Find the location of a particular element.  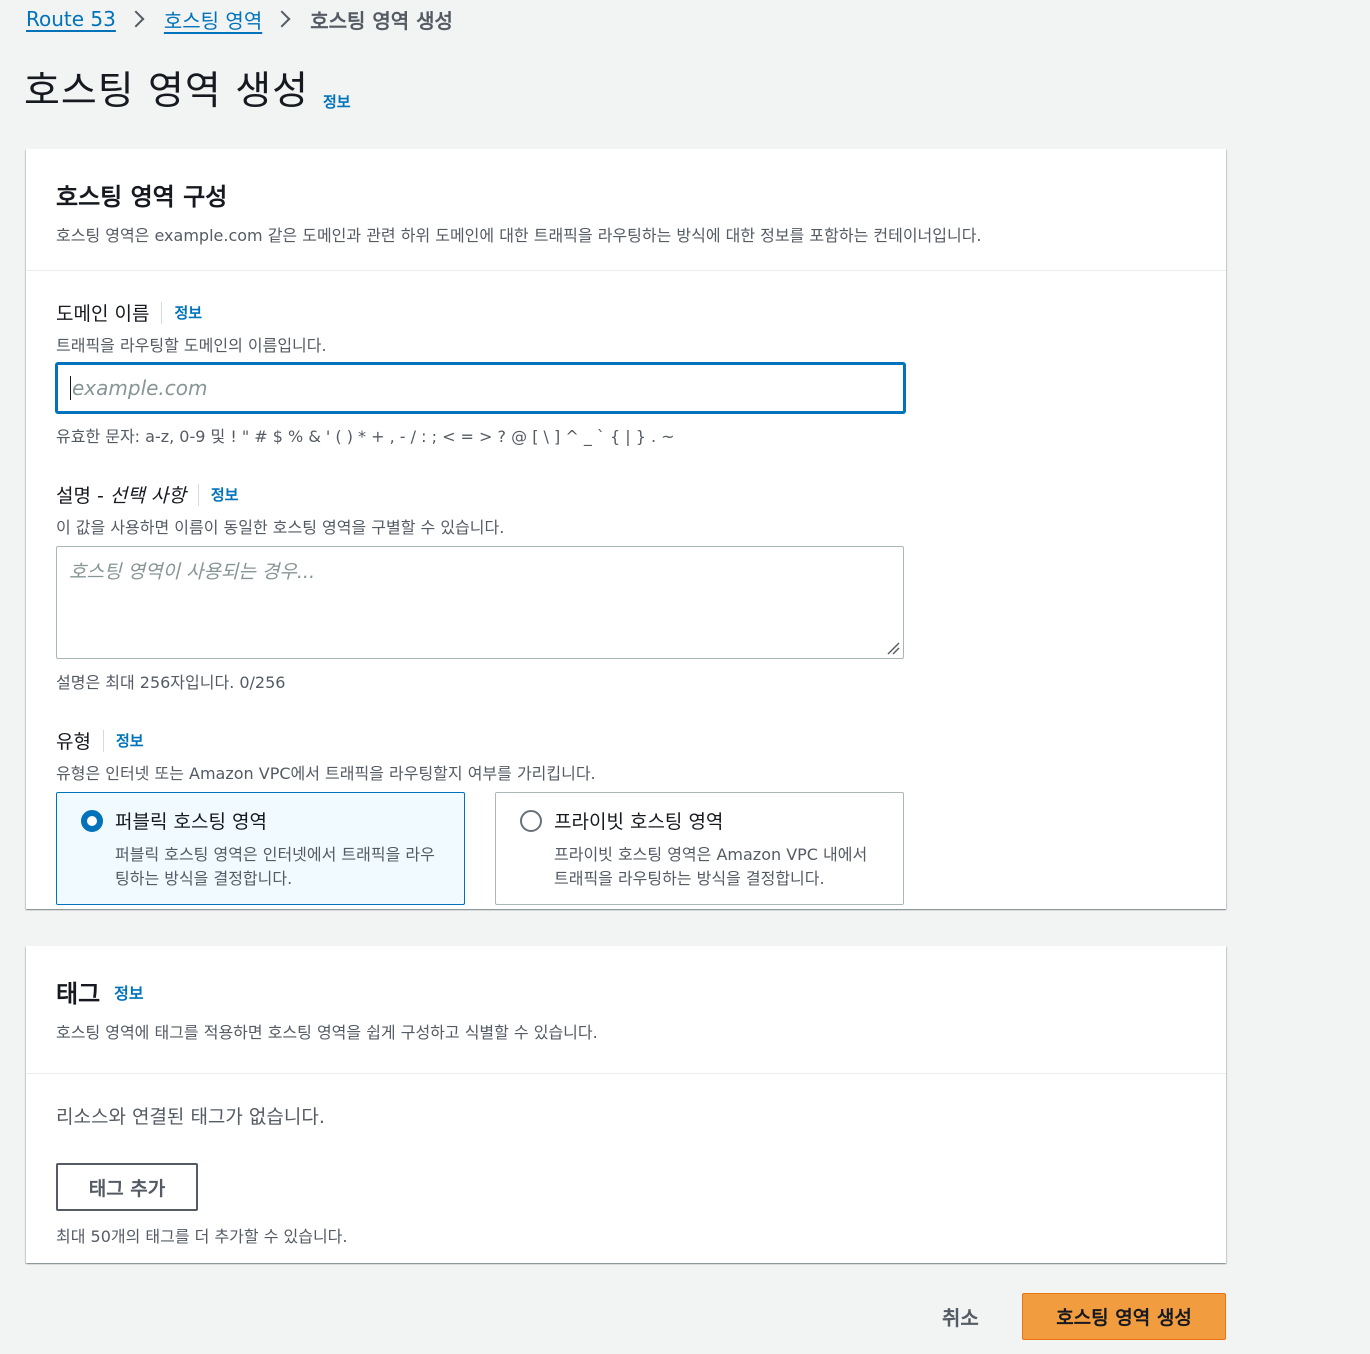

page-title: 호스팅 영역 생성 is located at coordinates (166, 91).